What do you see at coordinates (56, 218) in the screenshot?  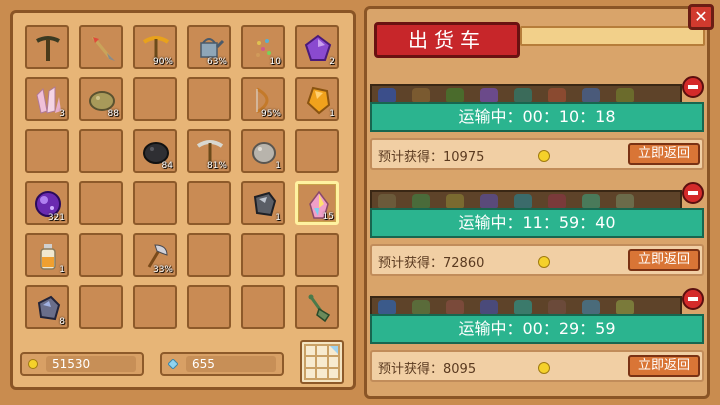 I see `item-count: 321` at bounding box center [56, 218].